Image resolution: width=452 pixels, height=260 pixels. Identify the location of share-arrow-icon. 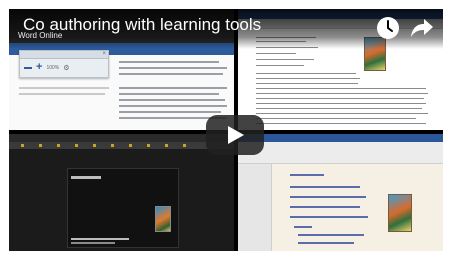
(422, 28).